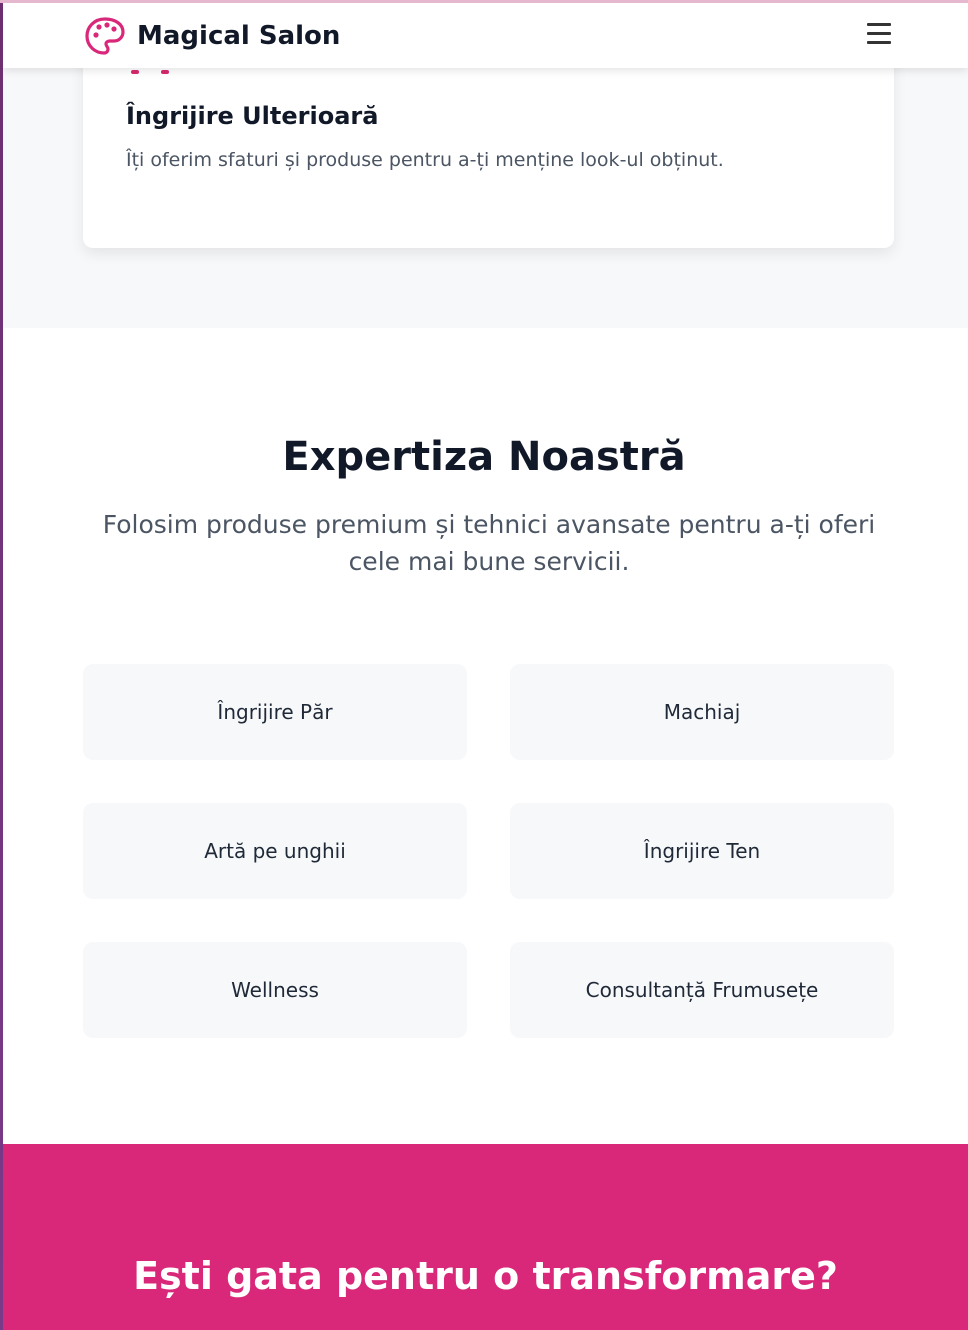 Image resolution: width=968 pixels, height=1330 pixels. Describe the element at coordinates (484, 457) in the screenshot. I see `section-title: Expertiza Noastră` at that location.